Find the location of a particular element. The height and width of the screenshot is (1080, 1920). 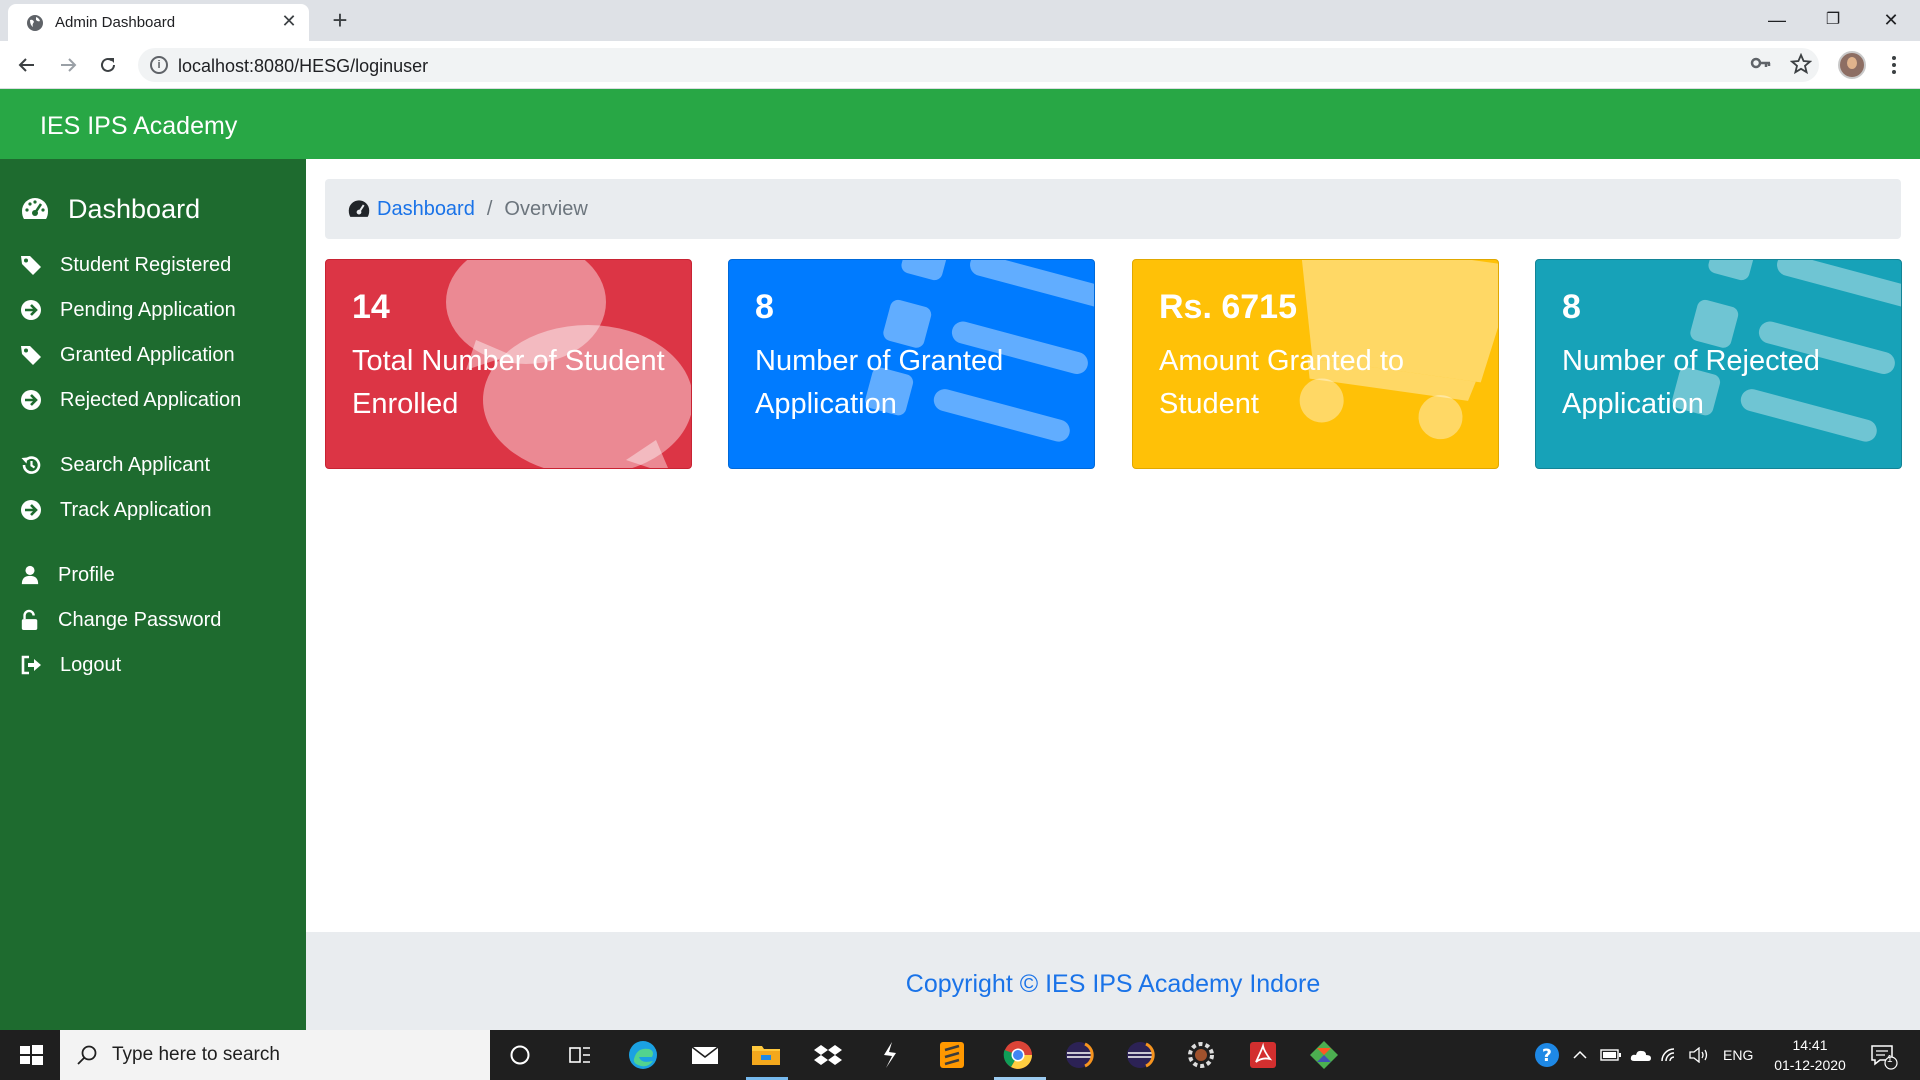

onedrive-icon is located at coordinates (1641, 1055).